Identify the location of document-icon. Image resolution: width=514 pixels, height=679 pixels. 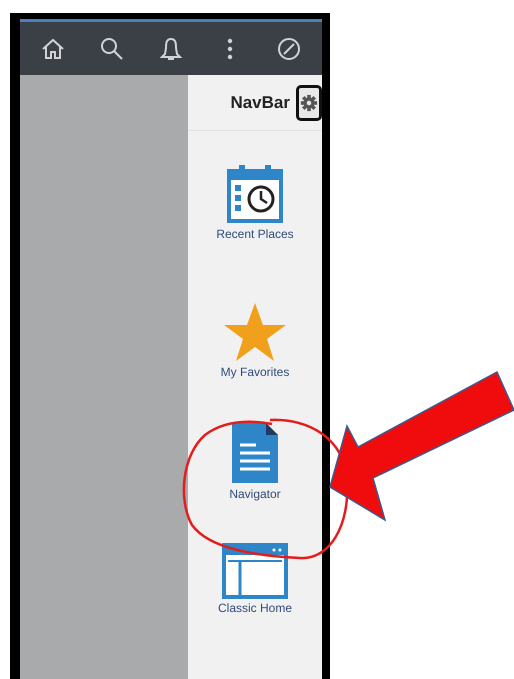
(255, 453).